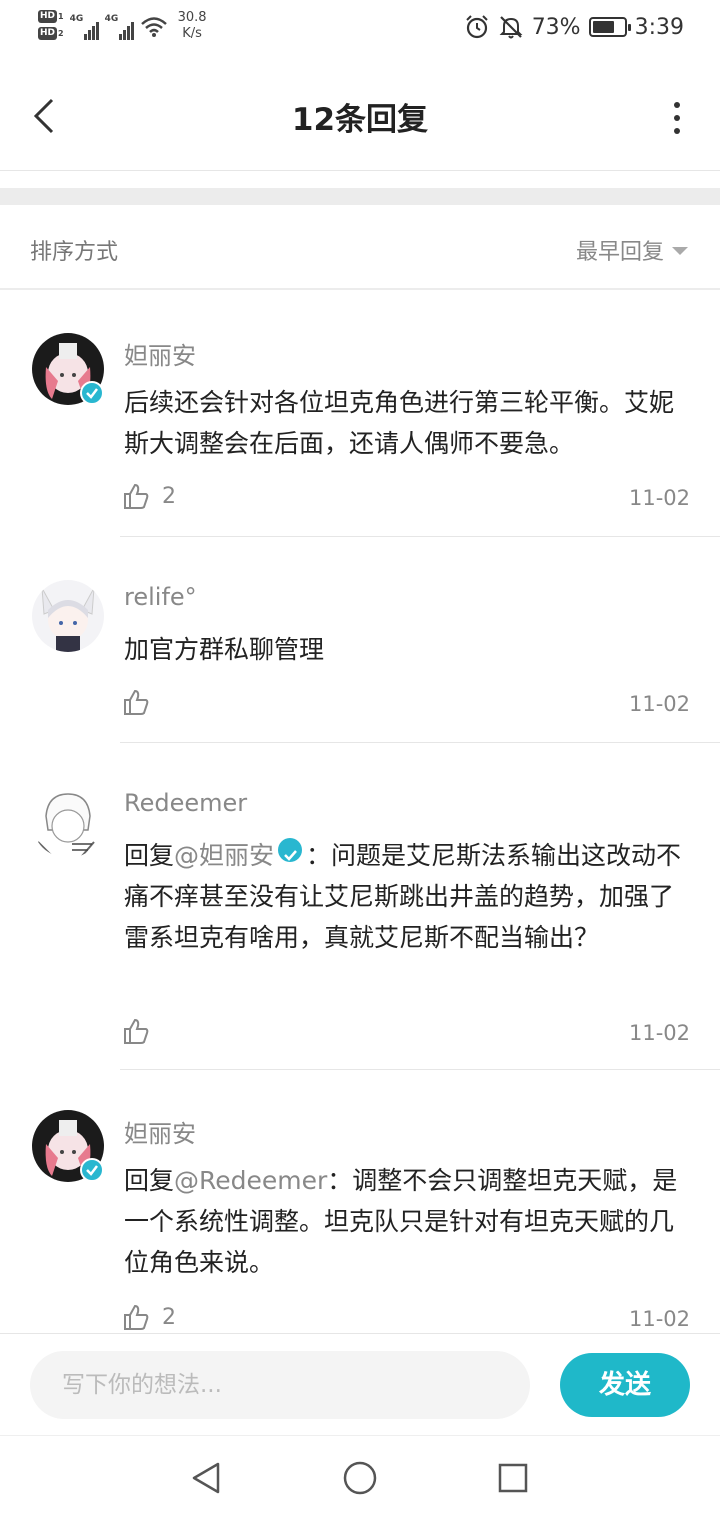  I want to click on sort-label: 排序方式, so click(74, 252).